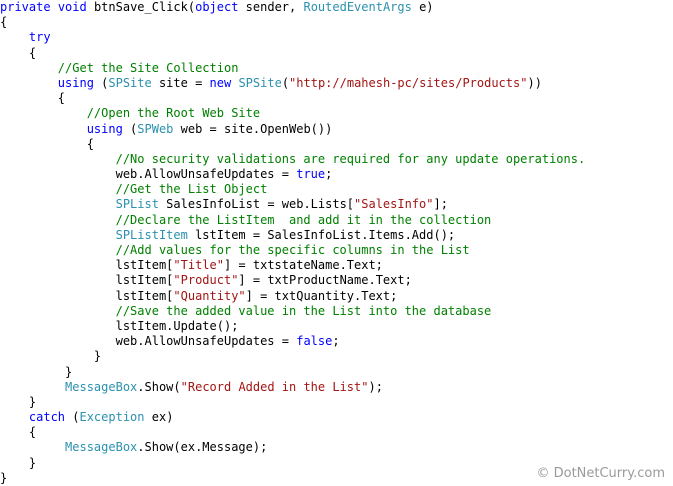 The image size is (673, 486). Describe the element at coordinates (206, 280) in the screenshot. I see `code-string: "Product"` at that location.